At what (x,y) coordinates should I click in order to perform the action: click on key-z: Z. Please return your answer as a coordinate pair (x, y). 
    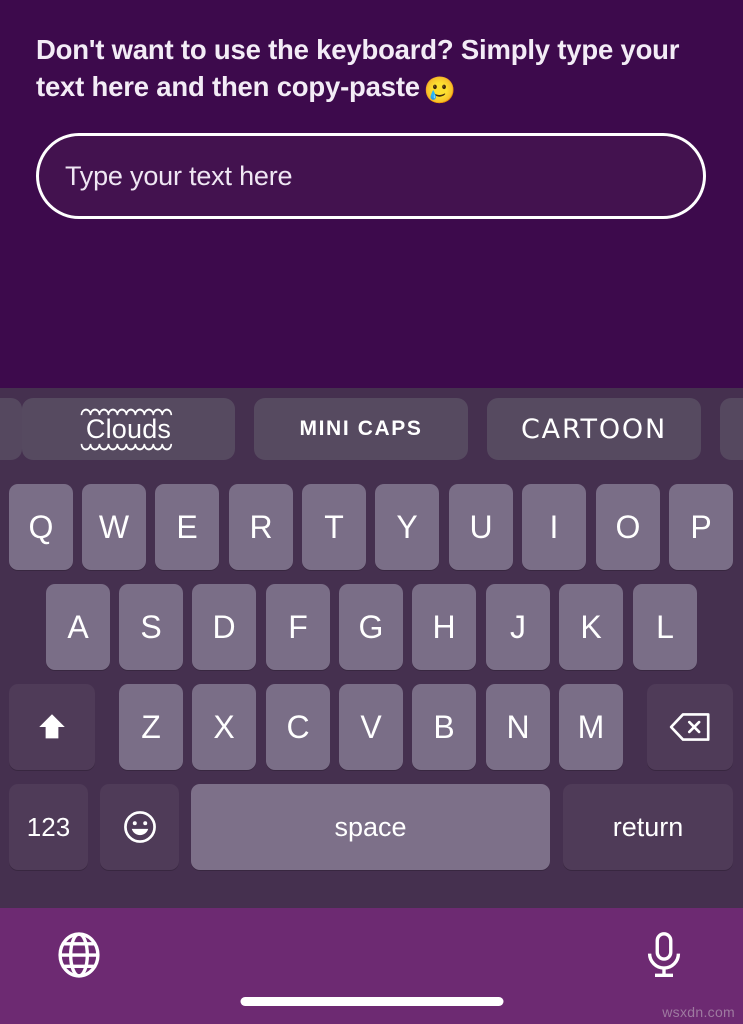
    Looking at the image, I should click on (151, 727).